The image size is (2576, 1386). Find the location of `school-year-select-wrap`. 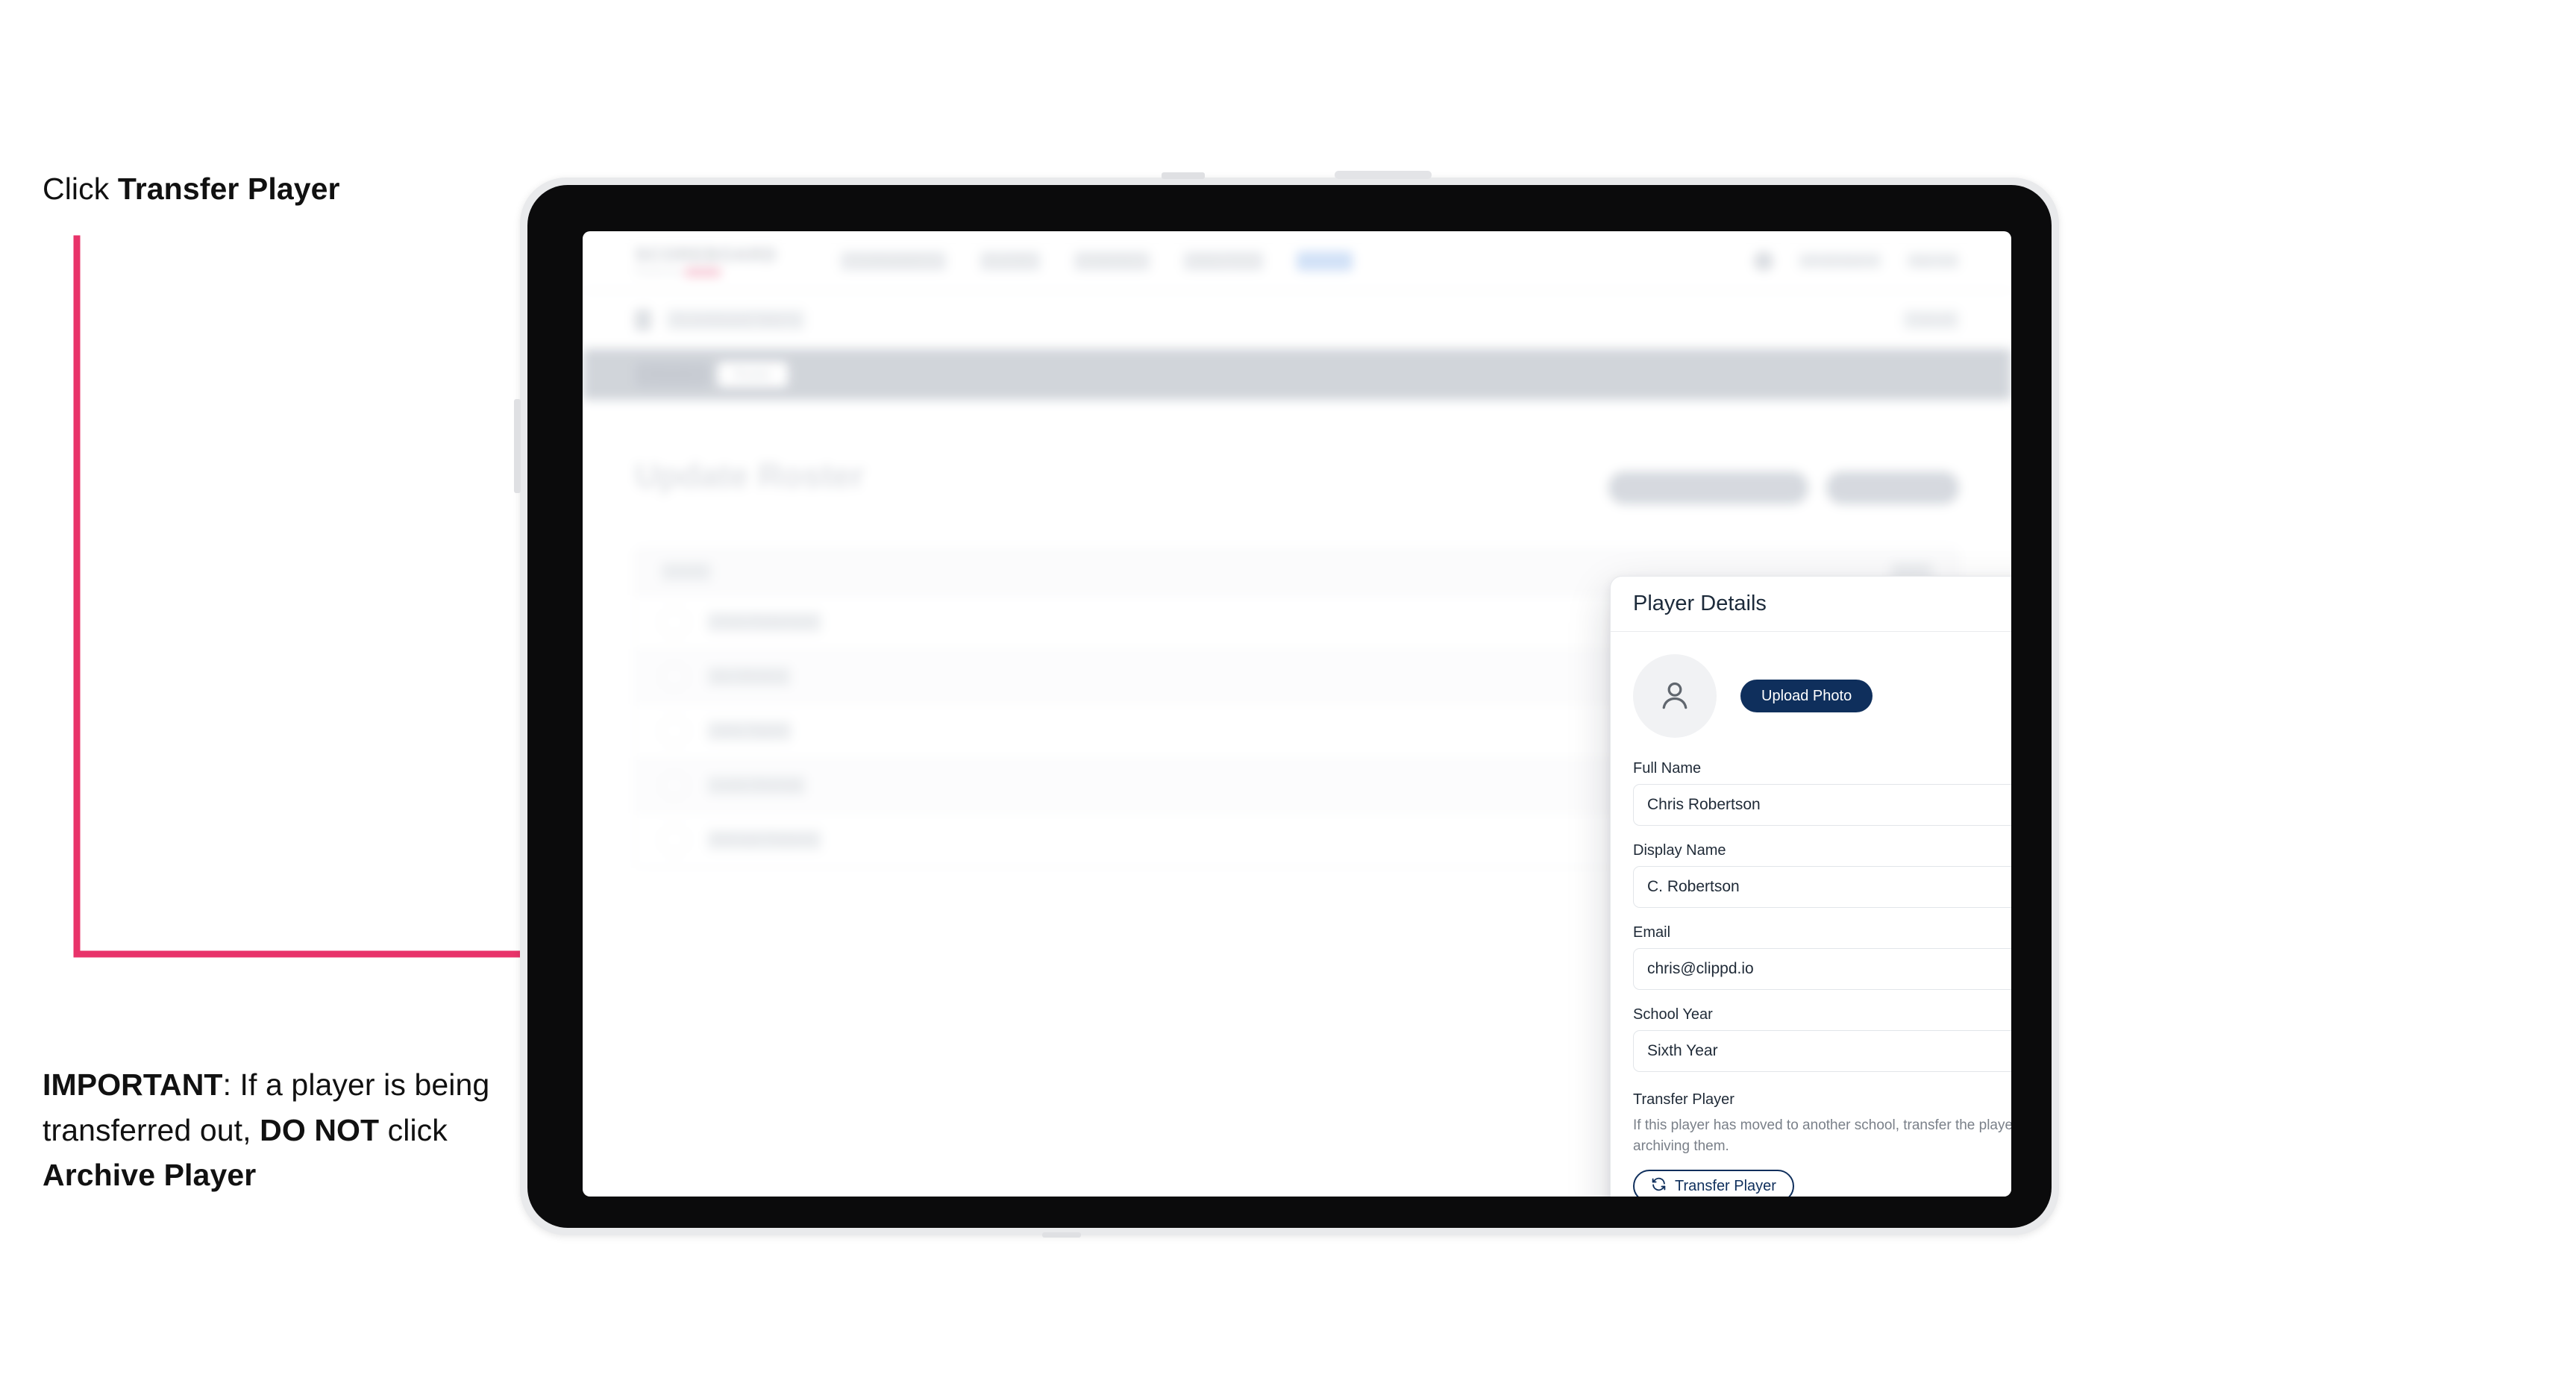

school-year-select-wrap is located at coordinates (1822, 1051).